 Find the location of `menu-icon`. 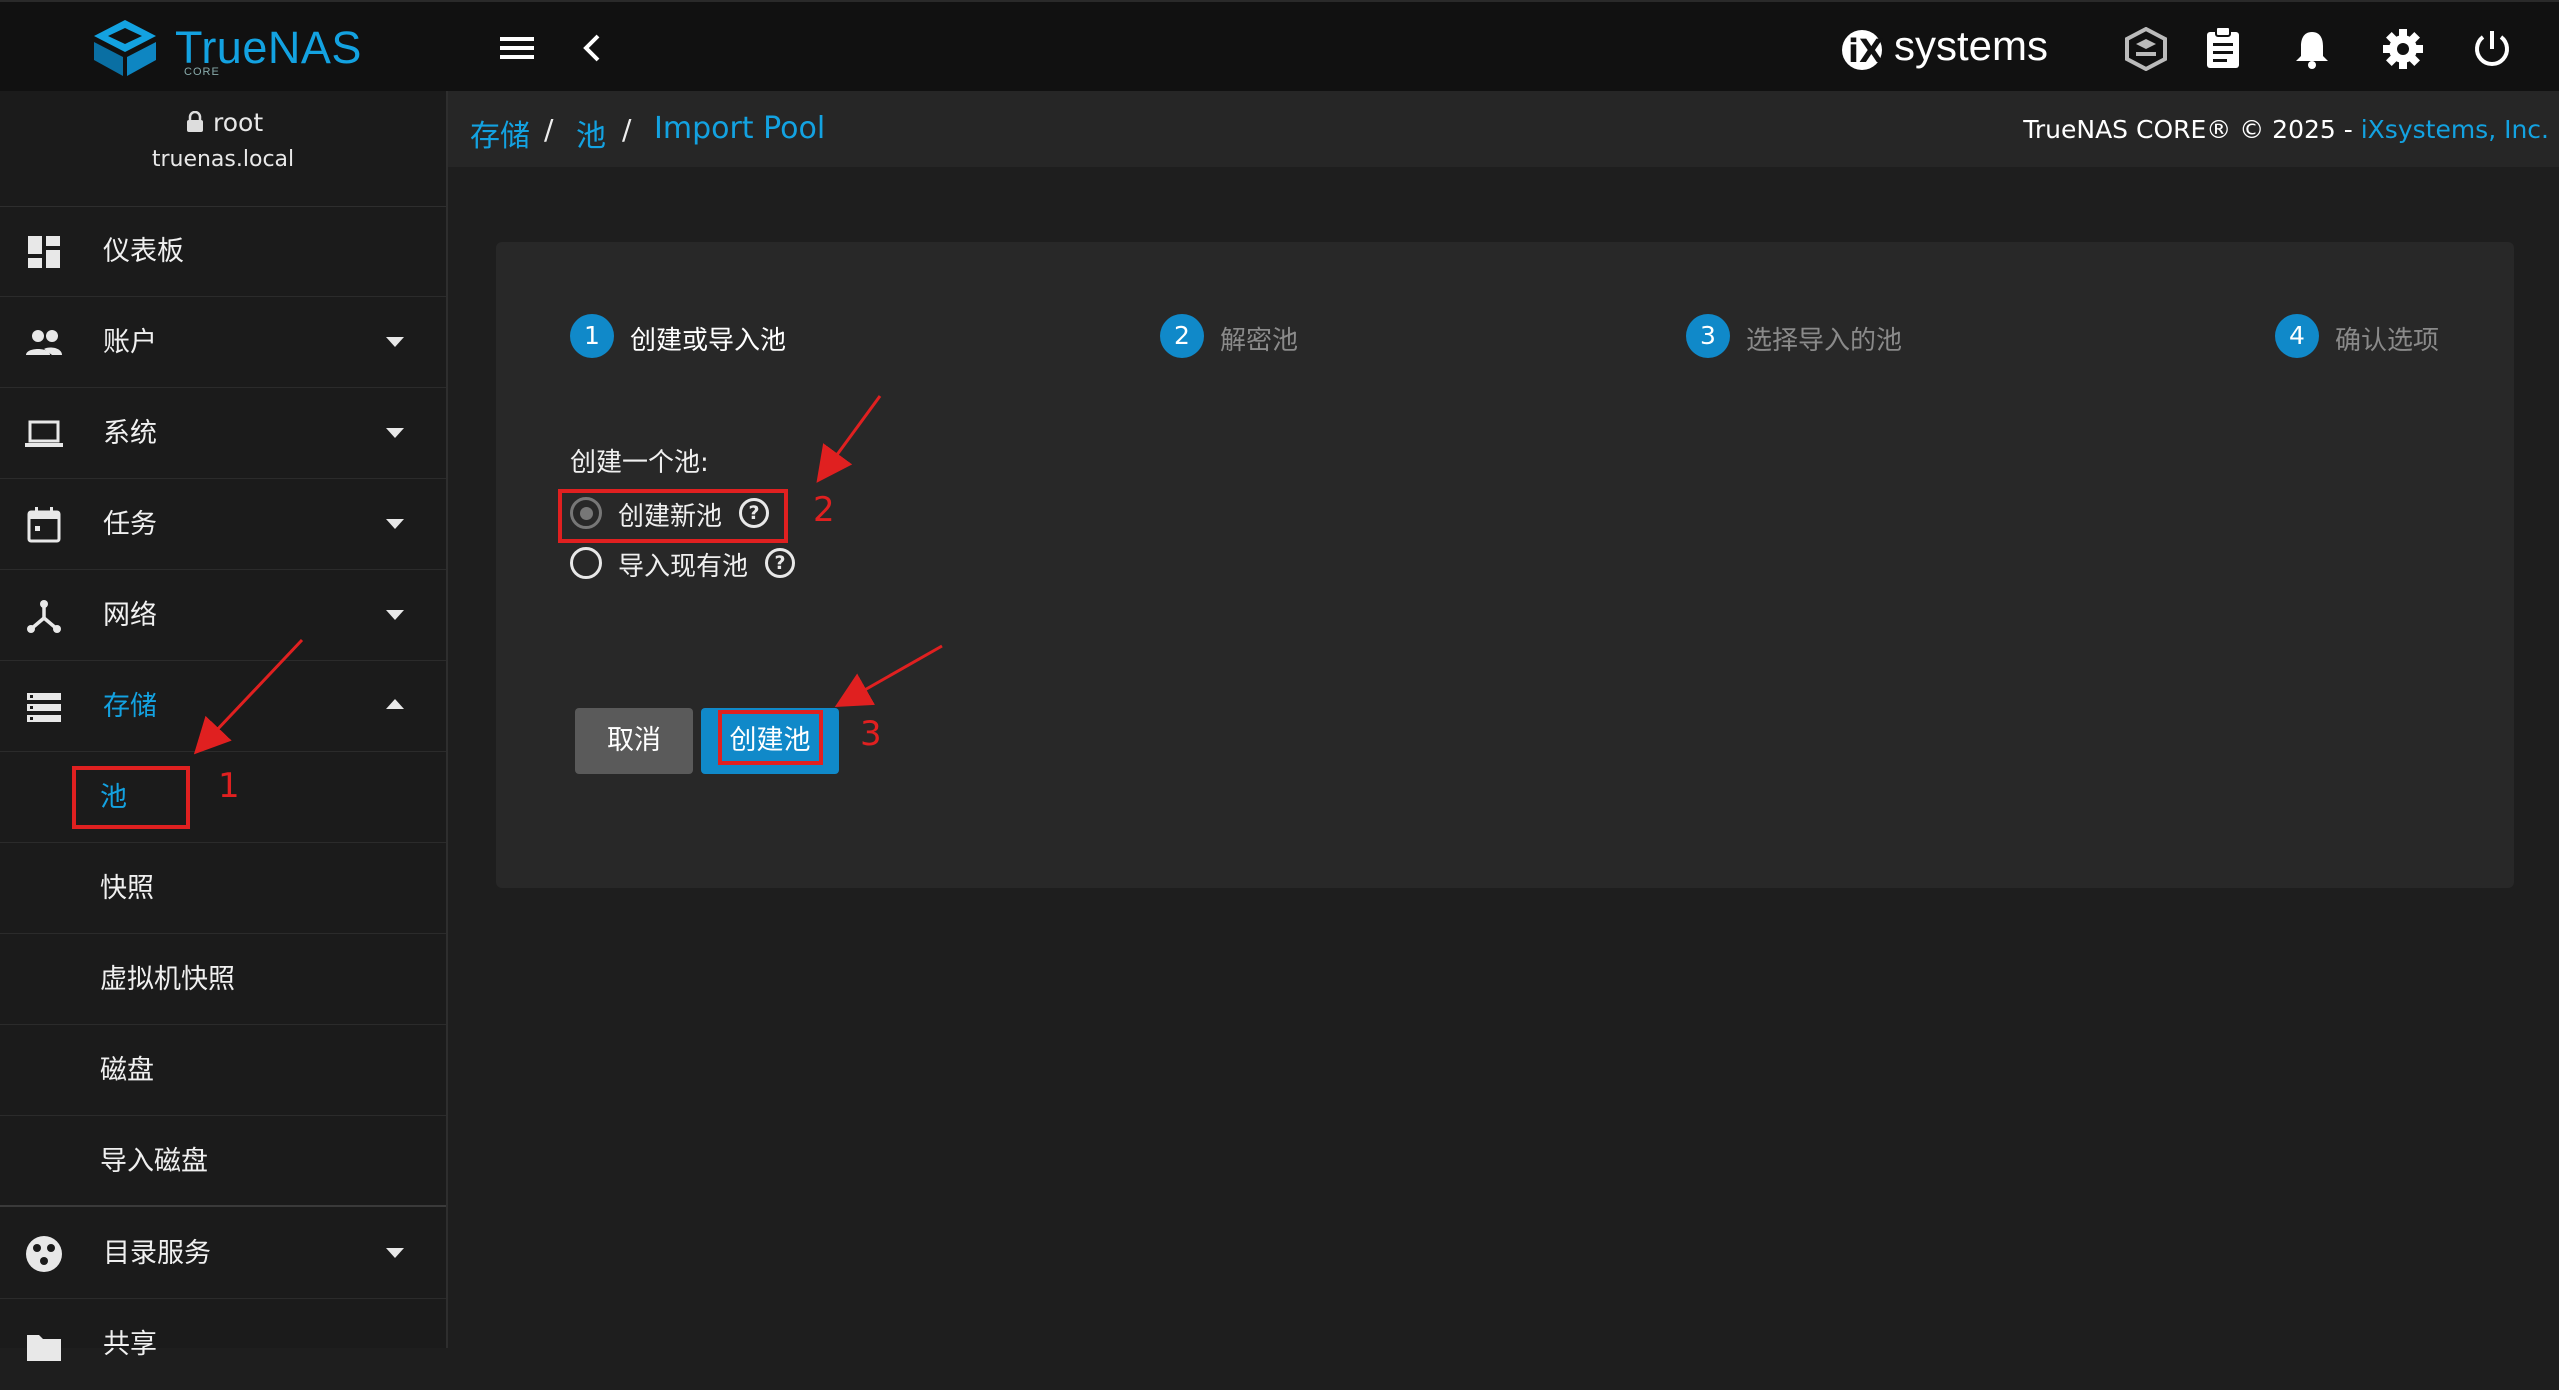

menu-icon is located at coordinates (517, 48).